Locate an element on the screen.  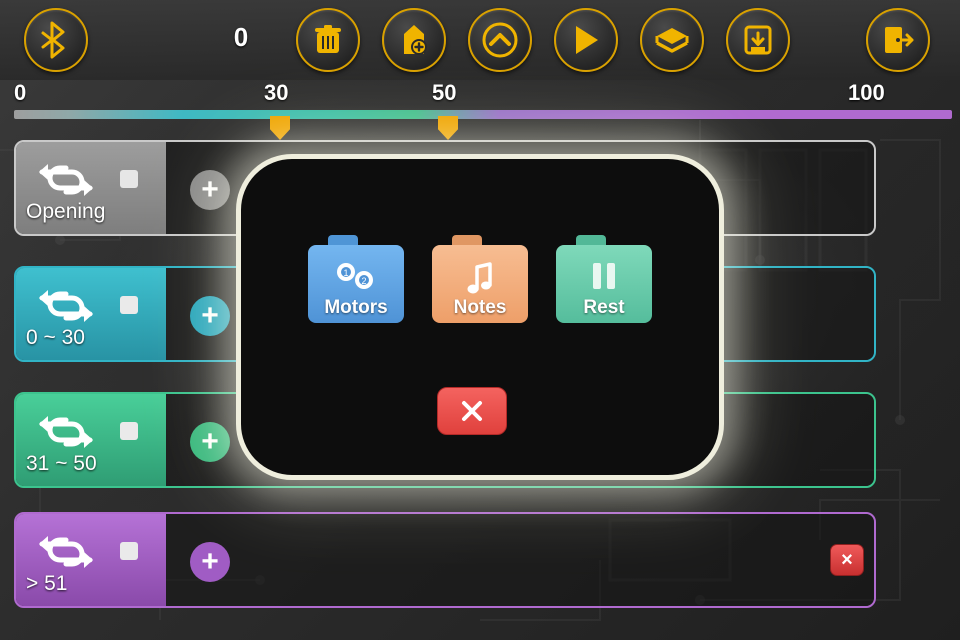
track-0-30-header: 0 ~ 30 is located at coordinates (91, 314).